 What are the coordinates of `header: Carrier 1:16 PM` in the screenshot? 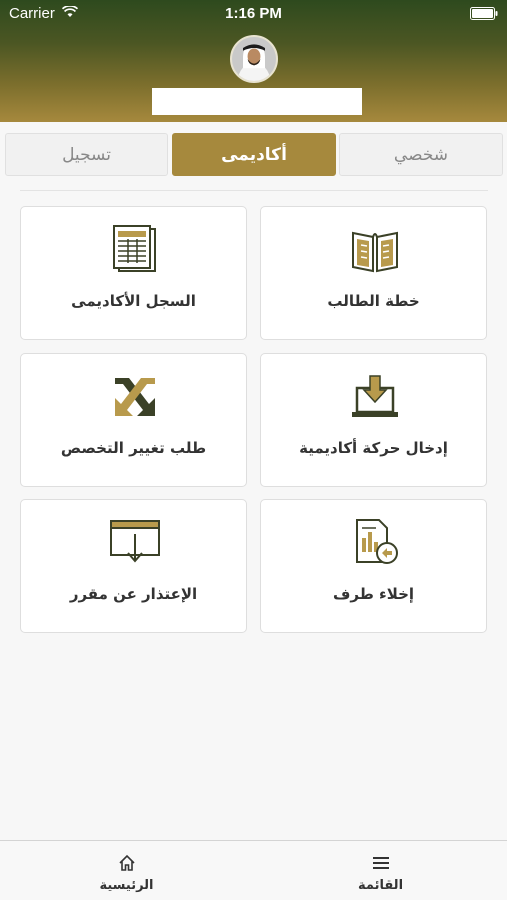 It's located at (253, 61).